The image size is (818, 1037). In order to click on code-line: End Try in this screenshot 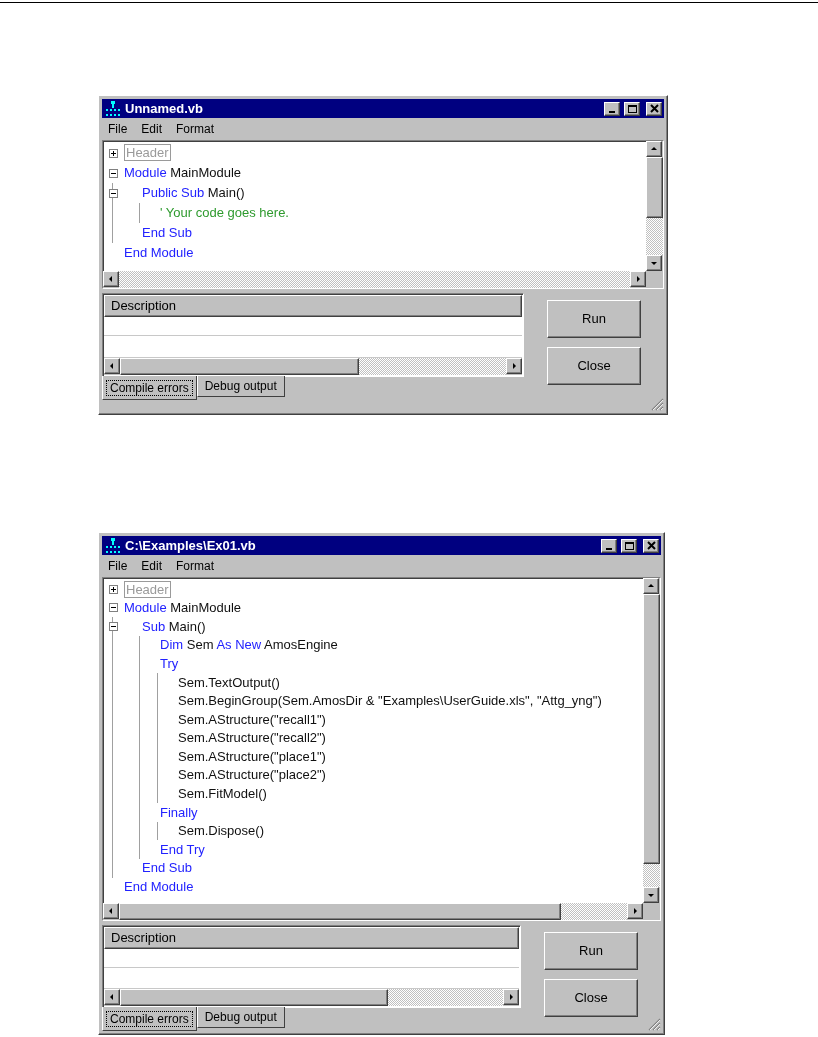, I will do `click(182, 849)`.